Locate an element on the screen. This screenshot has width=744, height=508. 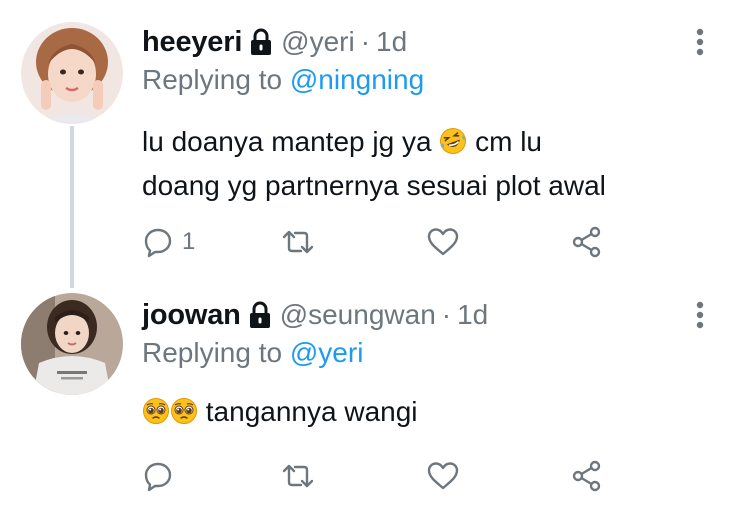
tweet-text-line: doang yg partnernya sesuai plot awal is located at coordinates (374, 185).